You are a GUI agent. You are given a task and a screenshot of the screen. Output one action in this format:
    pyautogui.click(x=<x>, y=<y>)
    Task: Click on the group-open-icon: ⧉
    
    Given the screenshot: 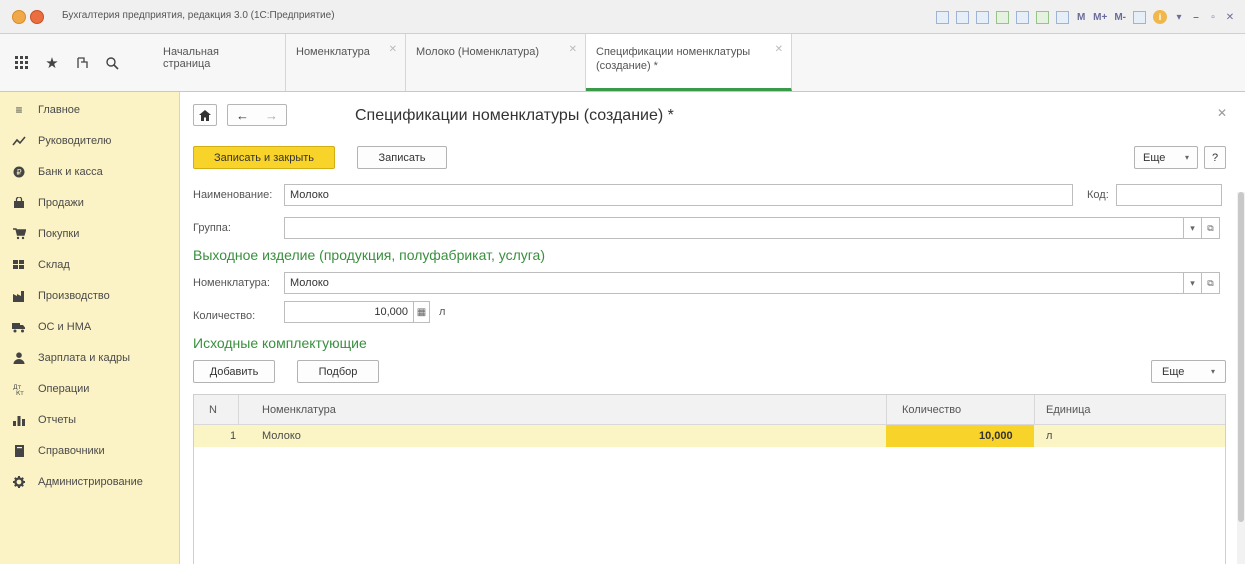 What is the action you would take?
    pyautogui.click(x=1211, y=228)
    